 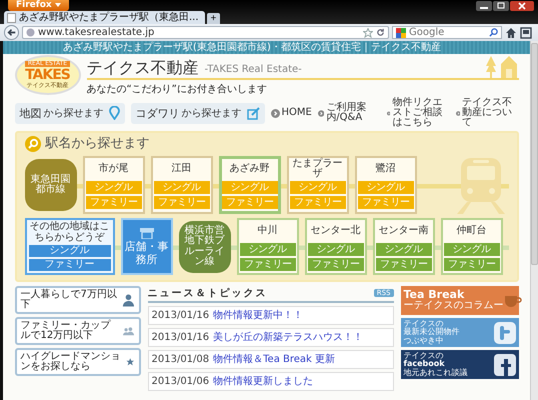 I want to click on new-tab-button: +, so click(x=213, y=18).